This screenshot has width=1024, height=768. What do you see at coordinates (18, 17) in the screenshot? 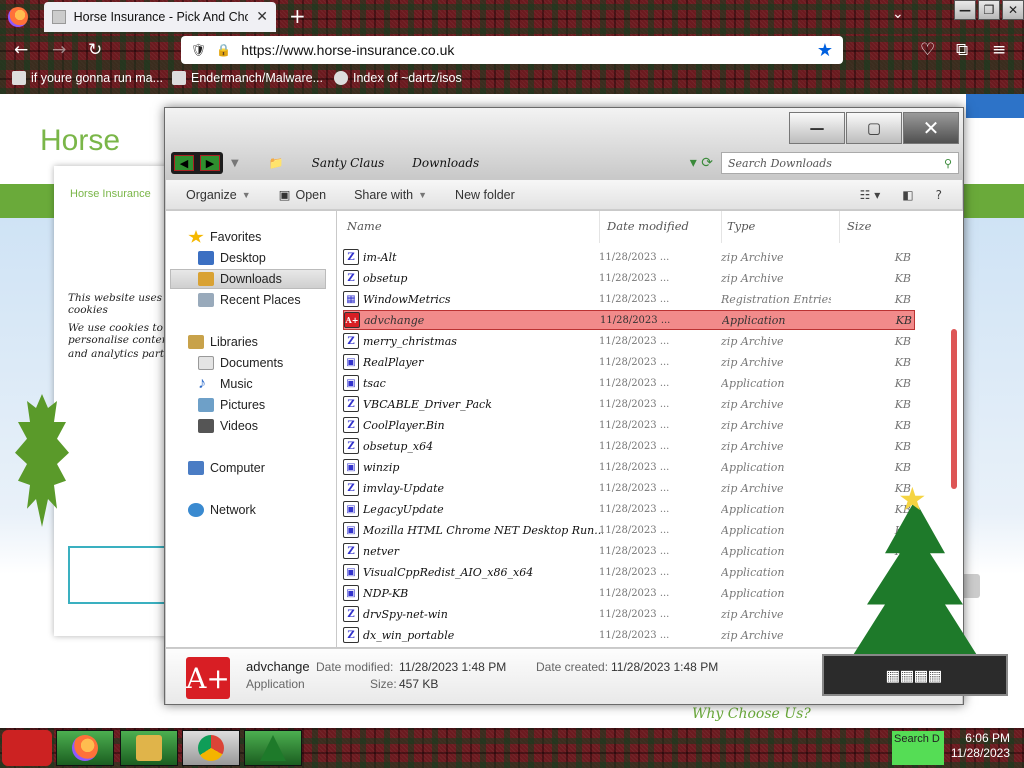
I see `firefox-icon` at bounding box center [18, 17].